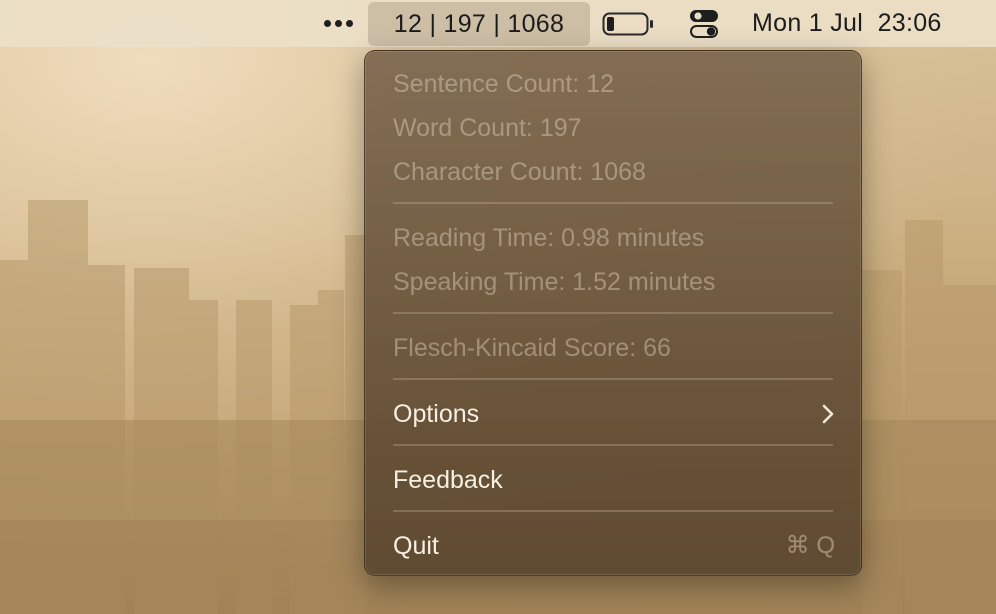 The image size is (996, 614). What do you see at coordinates (859, 23) in the screenshot?
I see `menu-bar-clock: Mon 1 Jul 23:06` at bounding box center [859, 23].